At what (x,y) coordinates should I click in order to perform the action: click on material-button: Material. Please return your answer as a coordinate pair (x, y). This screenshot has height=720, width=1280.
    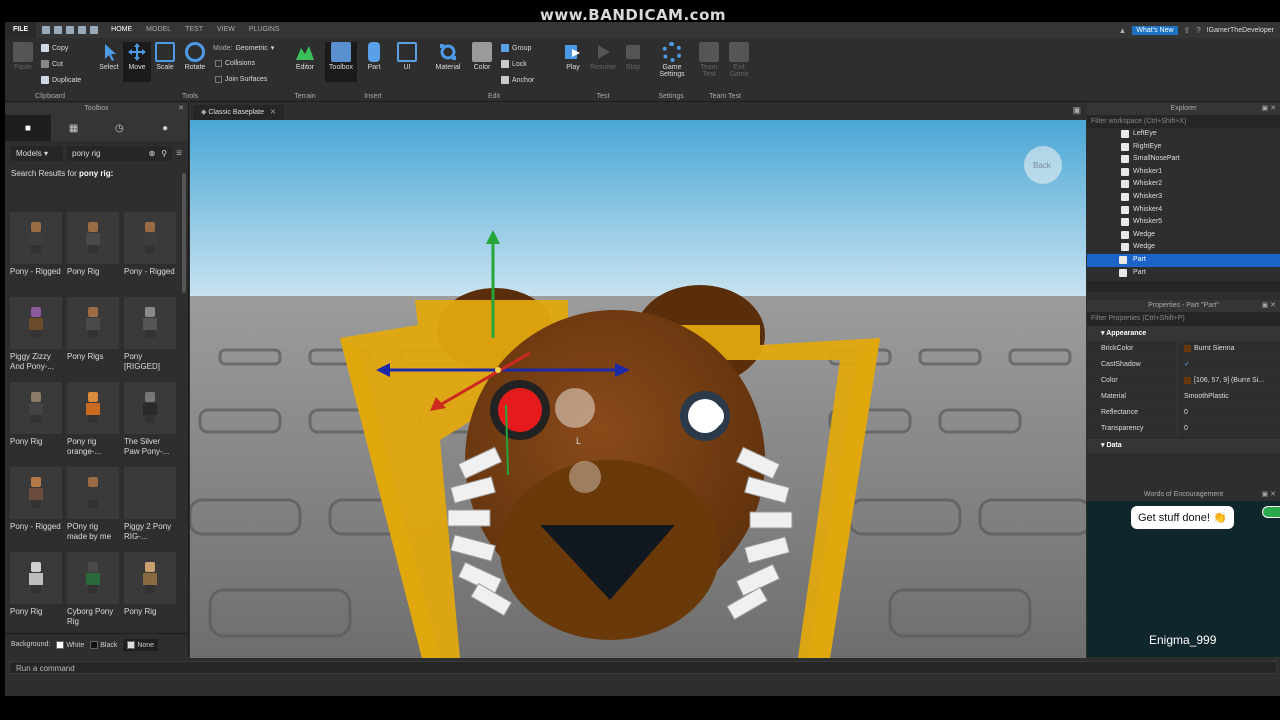
    Looking at the image, I should click on (448, 56).